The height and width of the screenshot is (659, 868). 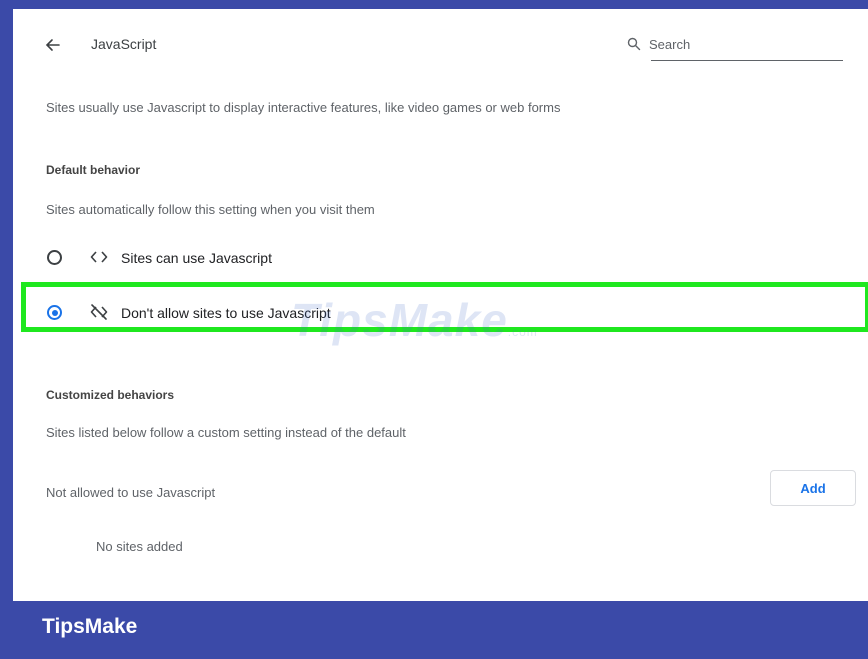 I want to click on radio-block-javascript, so click(x=54, y=312).